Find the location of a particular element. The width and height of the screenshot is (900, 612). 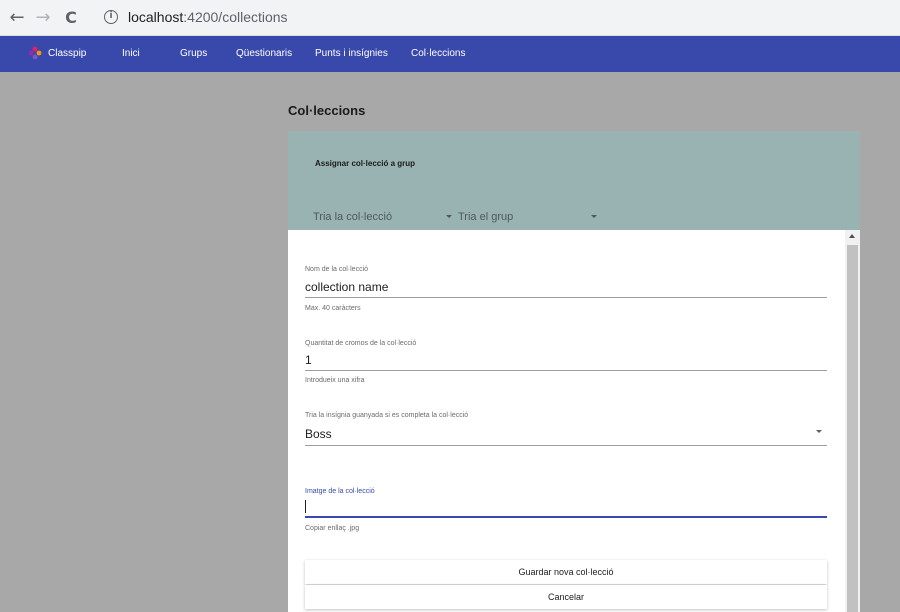

nav-item-questionaris: Qüestionaris is located at coordinates (264, 53).